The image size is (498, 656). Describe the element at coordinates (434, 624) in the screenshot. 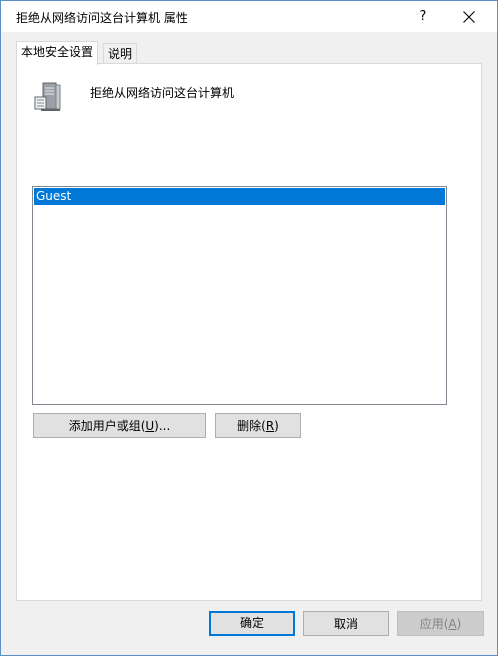

I see `apply-button-label: 应用(` at that location.